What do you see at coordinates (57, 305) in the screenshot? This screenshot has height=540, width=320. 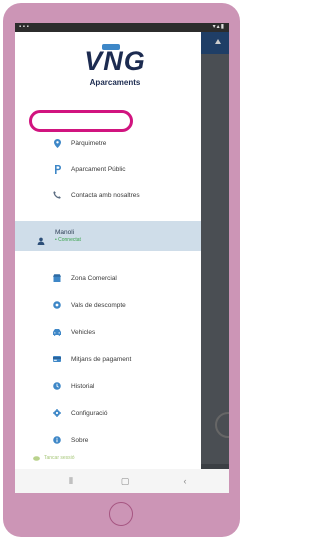 I see `coupon-icon` at bounding box center [57, 305].